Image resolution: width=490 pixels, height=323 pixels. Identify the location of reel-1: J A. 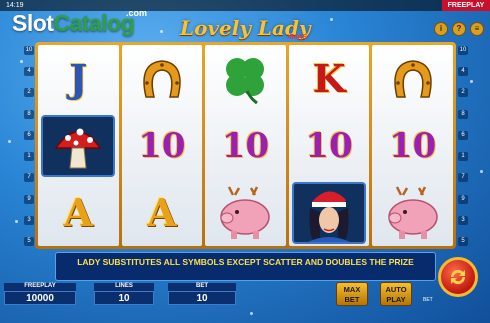
(78, 145).